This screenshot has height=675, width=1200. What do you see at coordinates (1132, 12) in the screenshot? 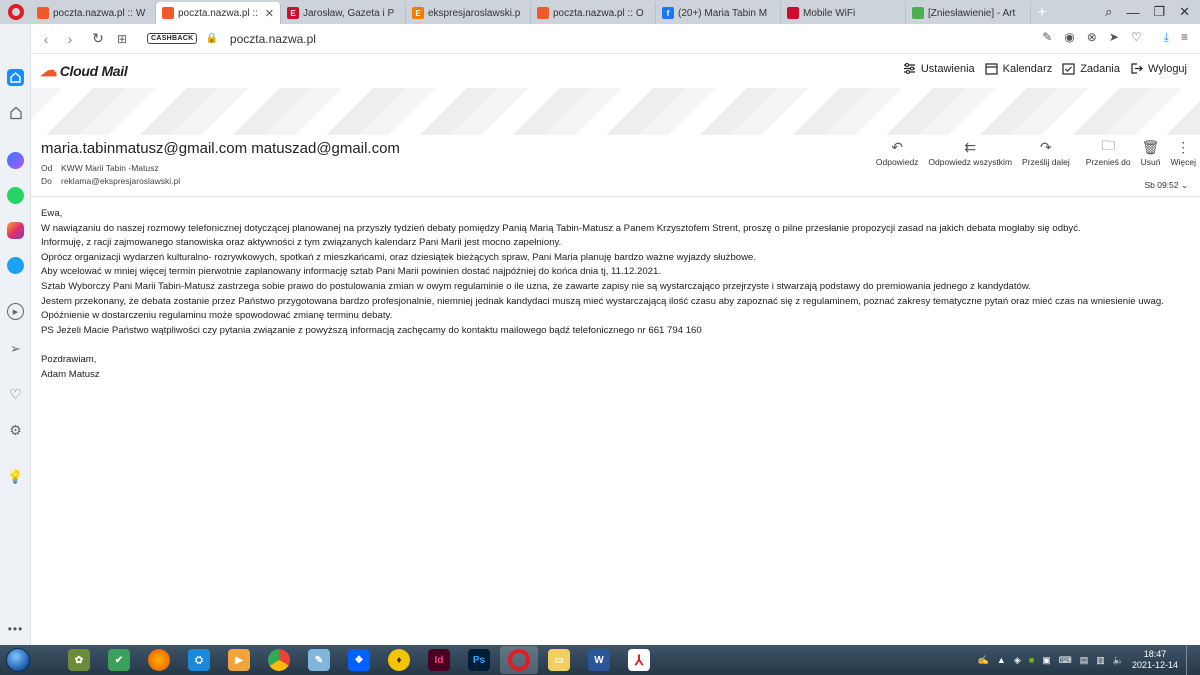
I see `minimize-icon: —` at bounding box center [1132, 12].